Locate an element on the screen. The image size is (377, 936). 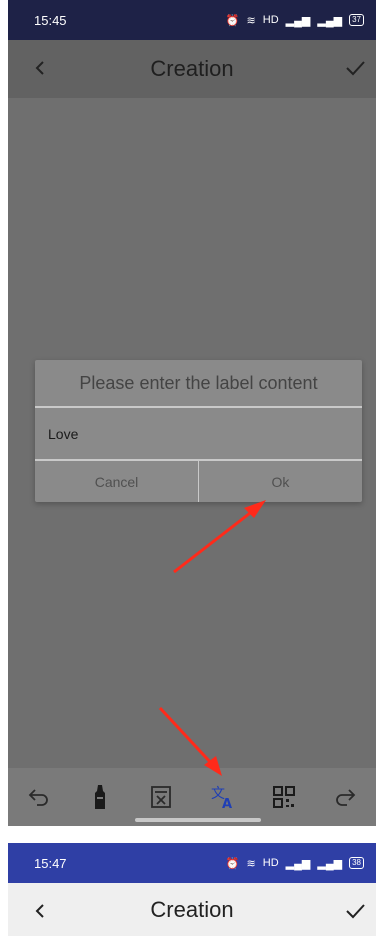
wifi-icon: ≋ is located at coordinates (251, 863).